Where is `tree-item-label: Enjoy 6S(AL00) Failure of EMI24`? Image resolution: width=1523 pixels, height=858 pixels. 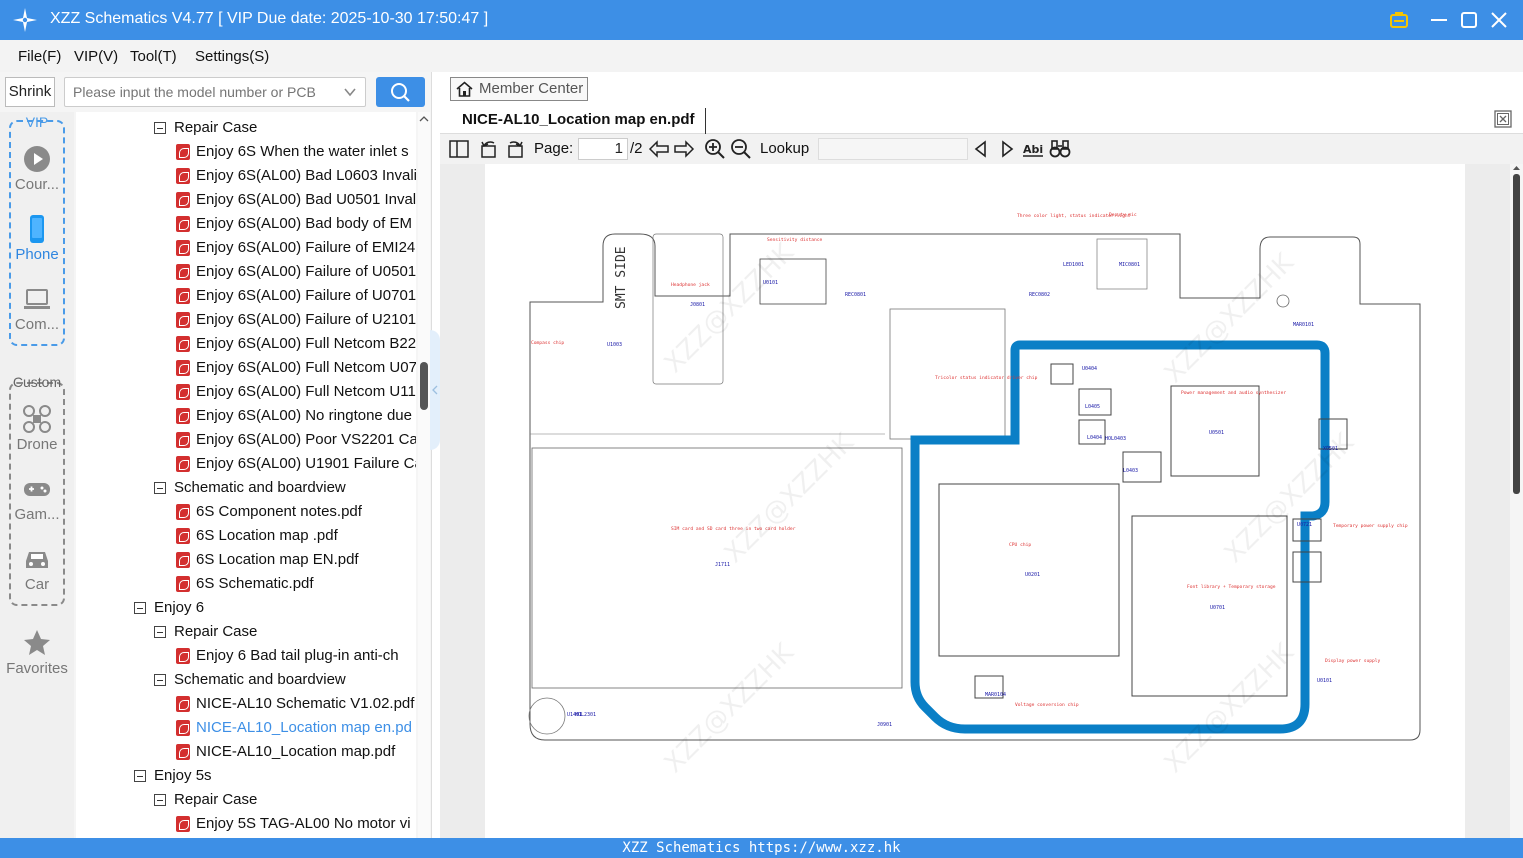 tree-item-label: Enjoy 6S(AL00) Failure of EMI24 is located at coordinates (306, 247).